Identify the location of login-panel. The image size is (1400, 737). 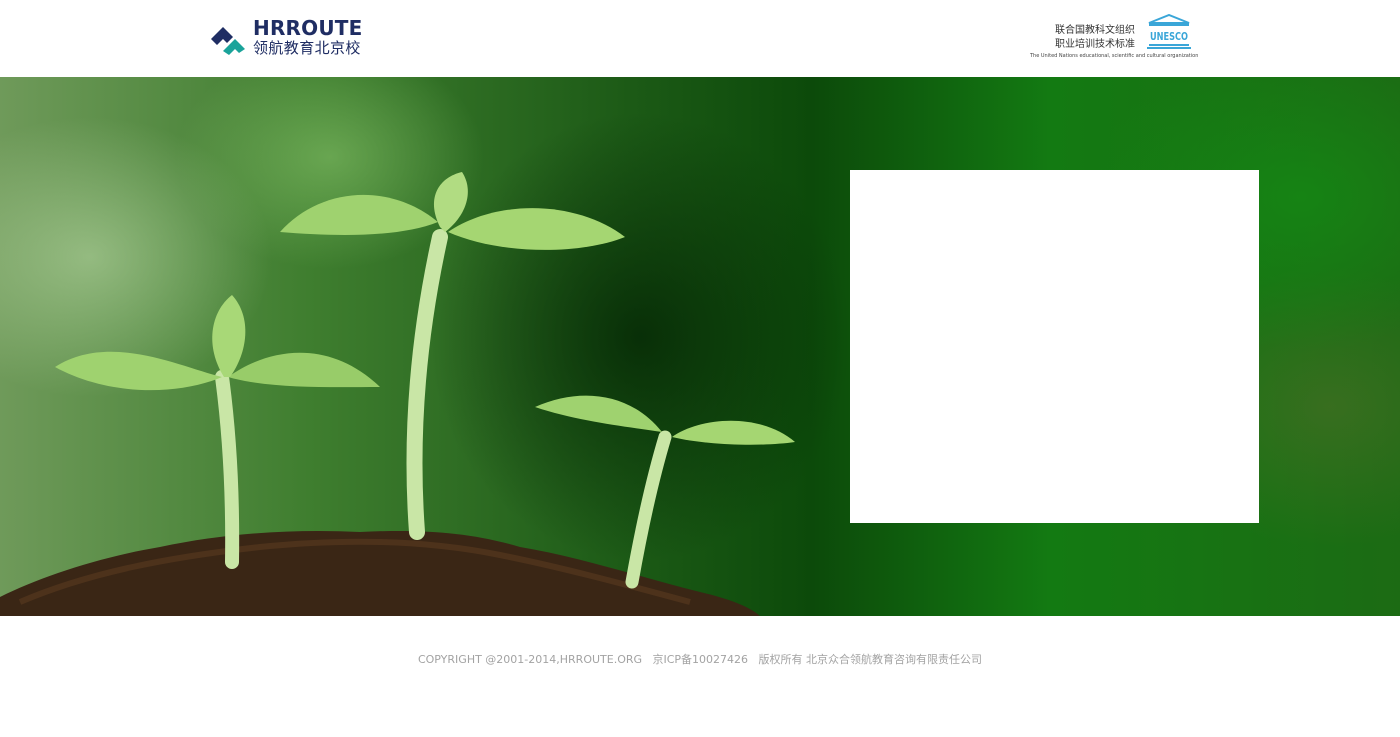
(1054, 346).